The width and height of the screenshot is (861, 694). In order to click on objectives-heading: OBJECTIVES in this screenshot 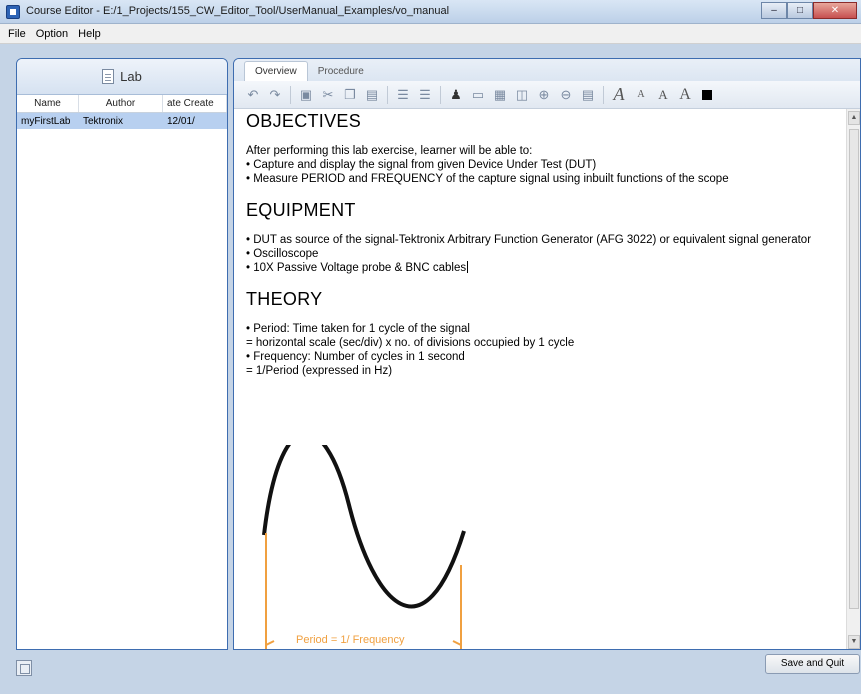, I will do `click(304, 121)`.